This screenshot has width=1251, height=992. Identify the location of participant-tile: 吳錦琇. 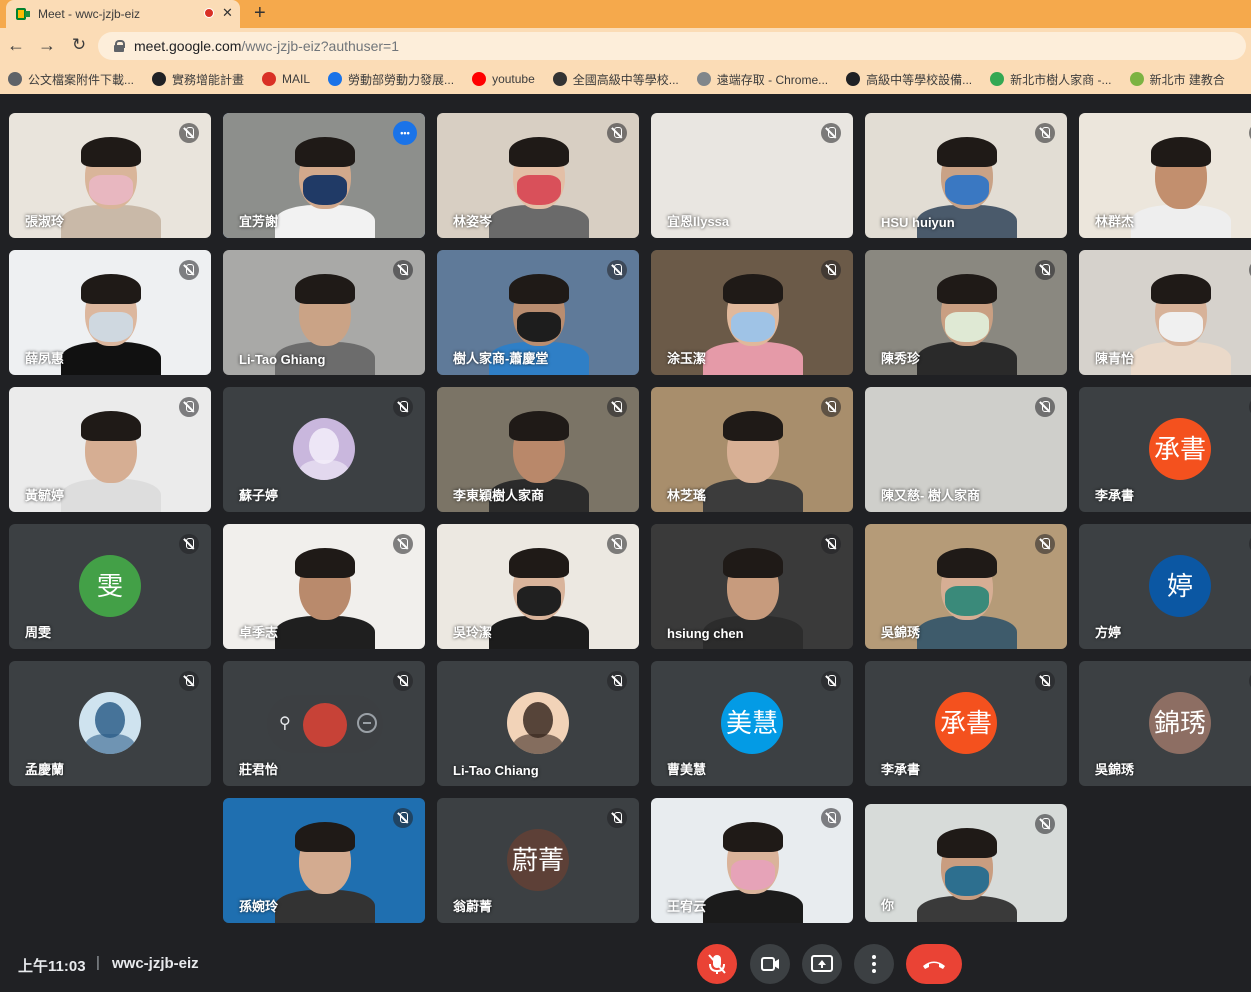
(966, 586).